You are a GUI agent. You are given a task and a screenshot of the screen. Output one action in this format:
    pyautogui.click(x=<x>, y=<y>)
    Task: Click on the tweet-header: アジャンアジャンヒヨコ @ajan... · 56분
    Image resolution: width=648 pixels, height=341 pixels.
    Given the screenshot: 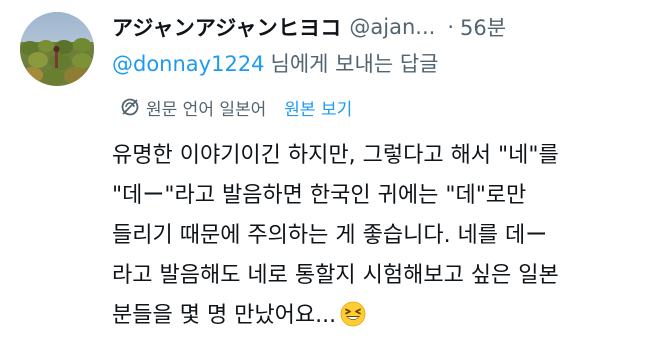 What is the action you would take?
    pyautogui.click(x=371, y=27)
    